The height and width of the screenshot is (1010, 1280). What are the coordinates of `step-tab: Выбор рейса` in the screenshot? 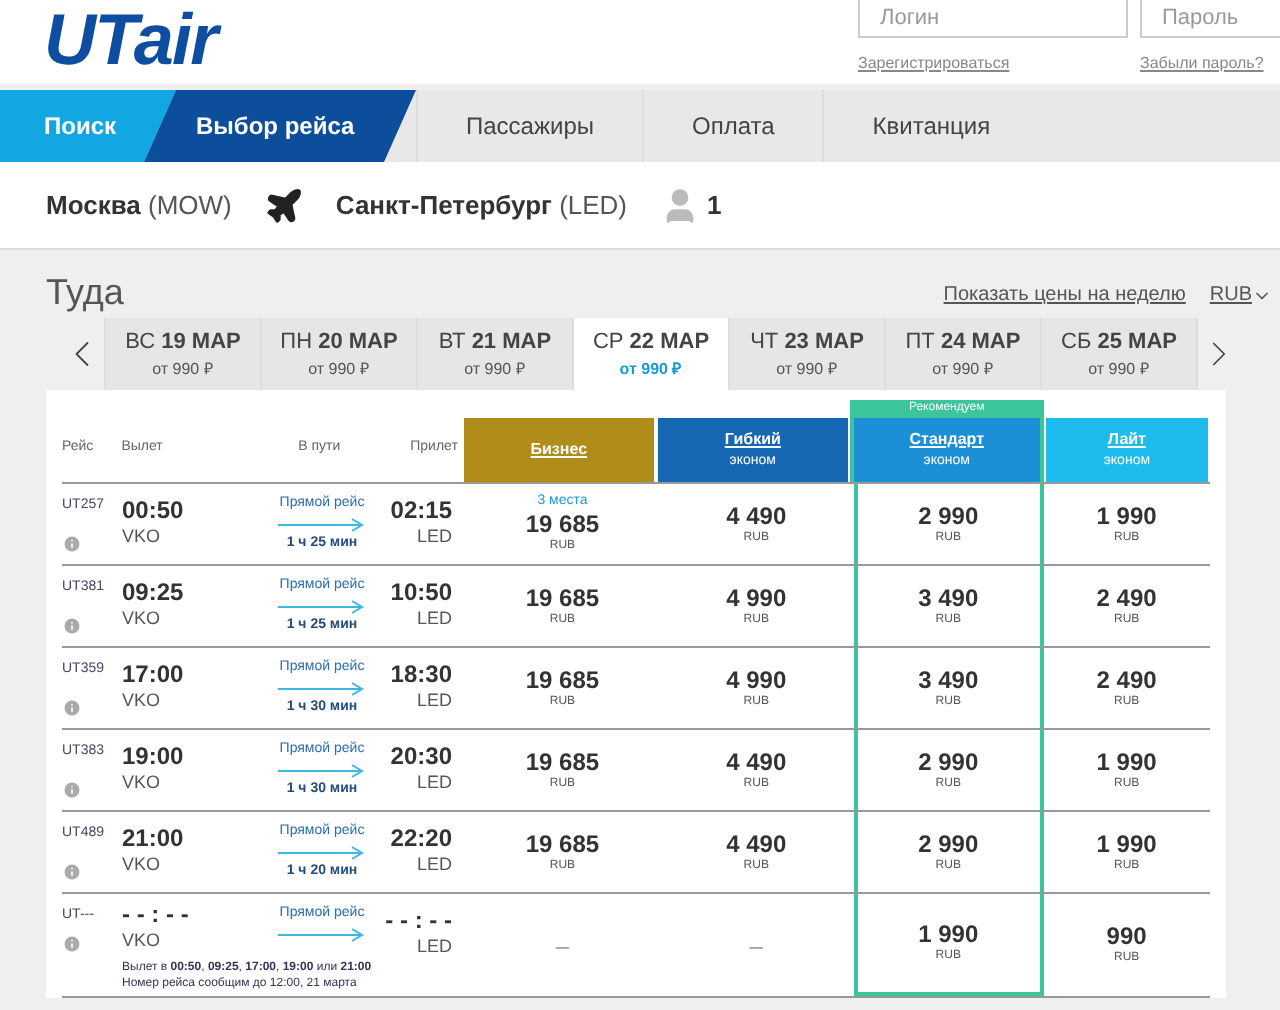 It's located at (280, 126).